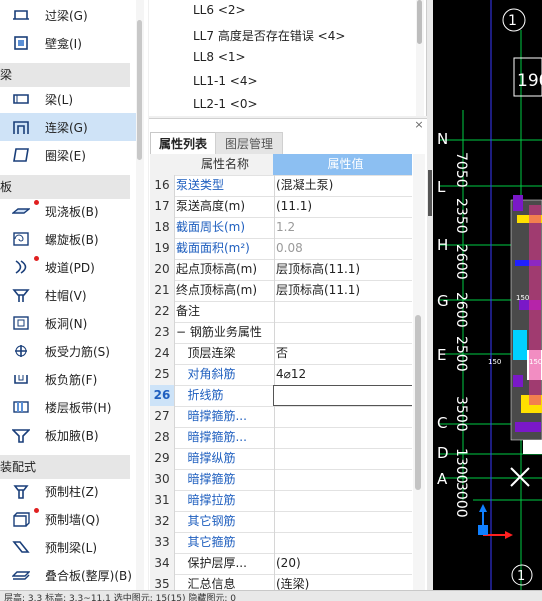 The height and width of the screenshot is (601, 542). I want to click on sidebar-item-5: 现浇板(B), so click(69, 211).